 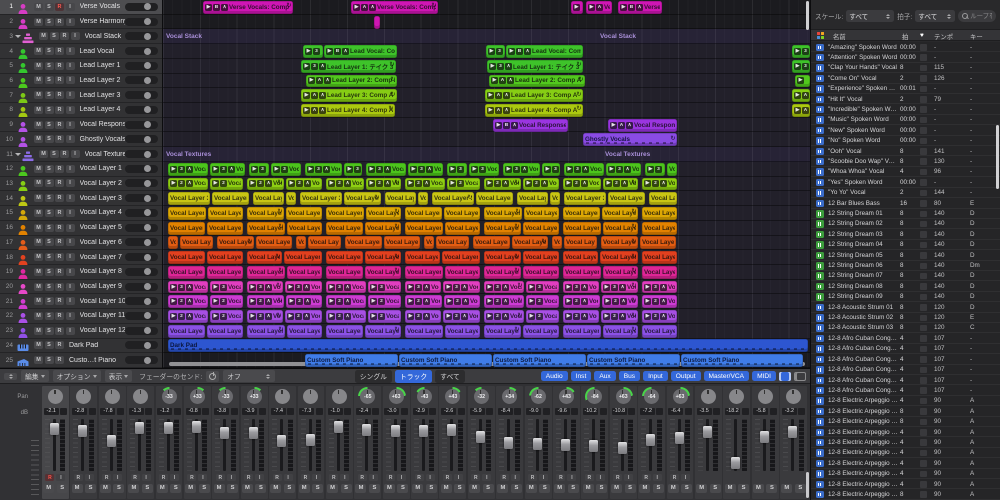 What do you see at coordinates (226, 316) in the screenshot?
I see `region-vocal-layer-11: ▶2Vocal Layer 11` at bounding box center [226, 316].